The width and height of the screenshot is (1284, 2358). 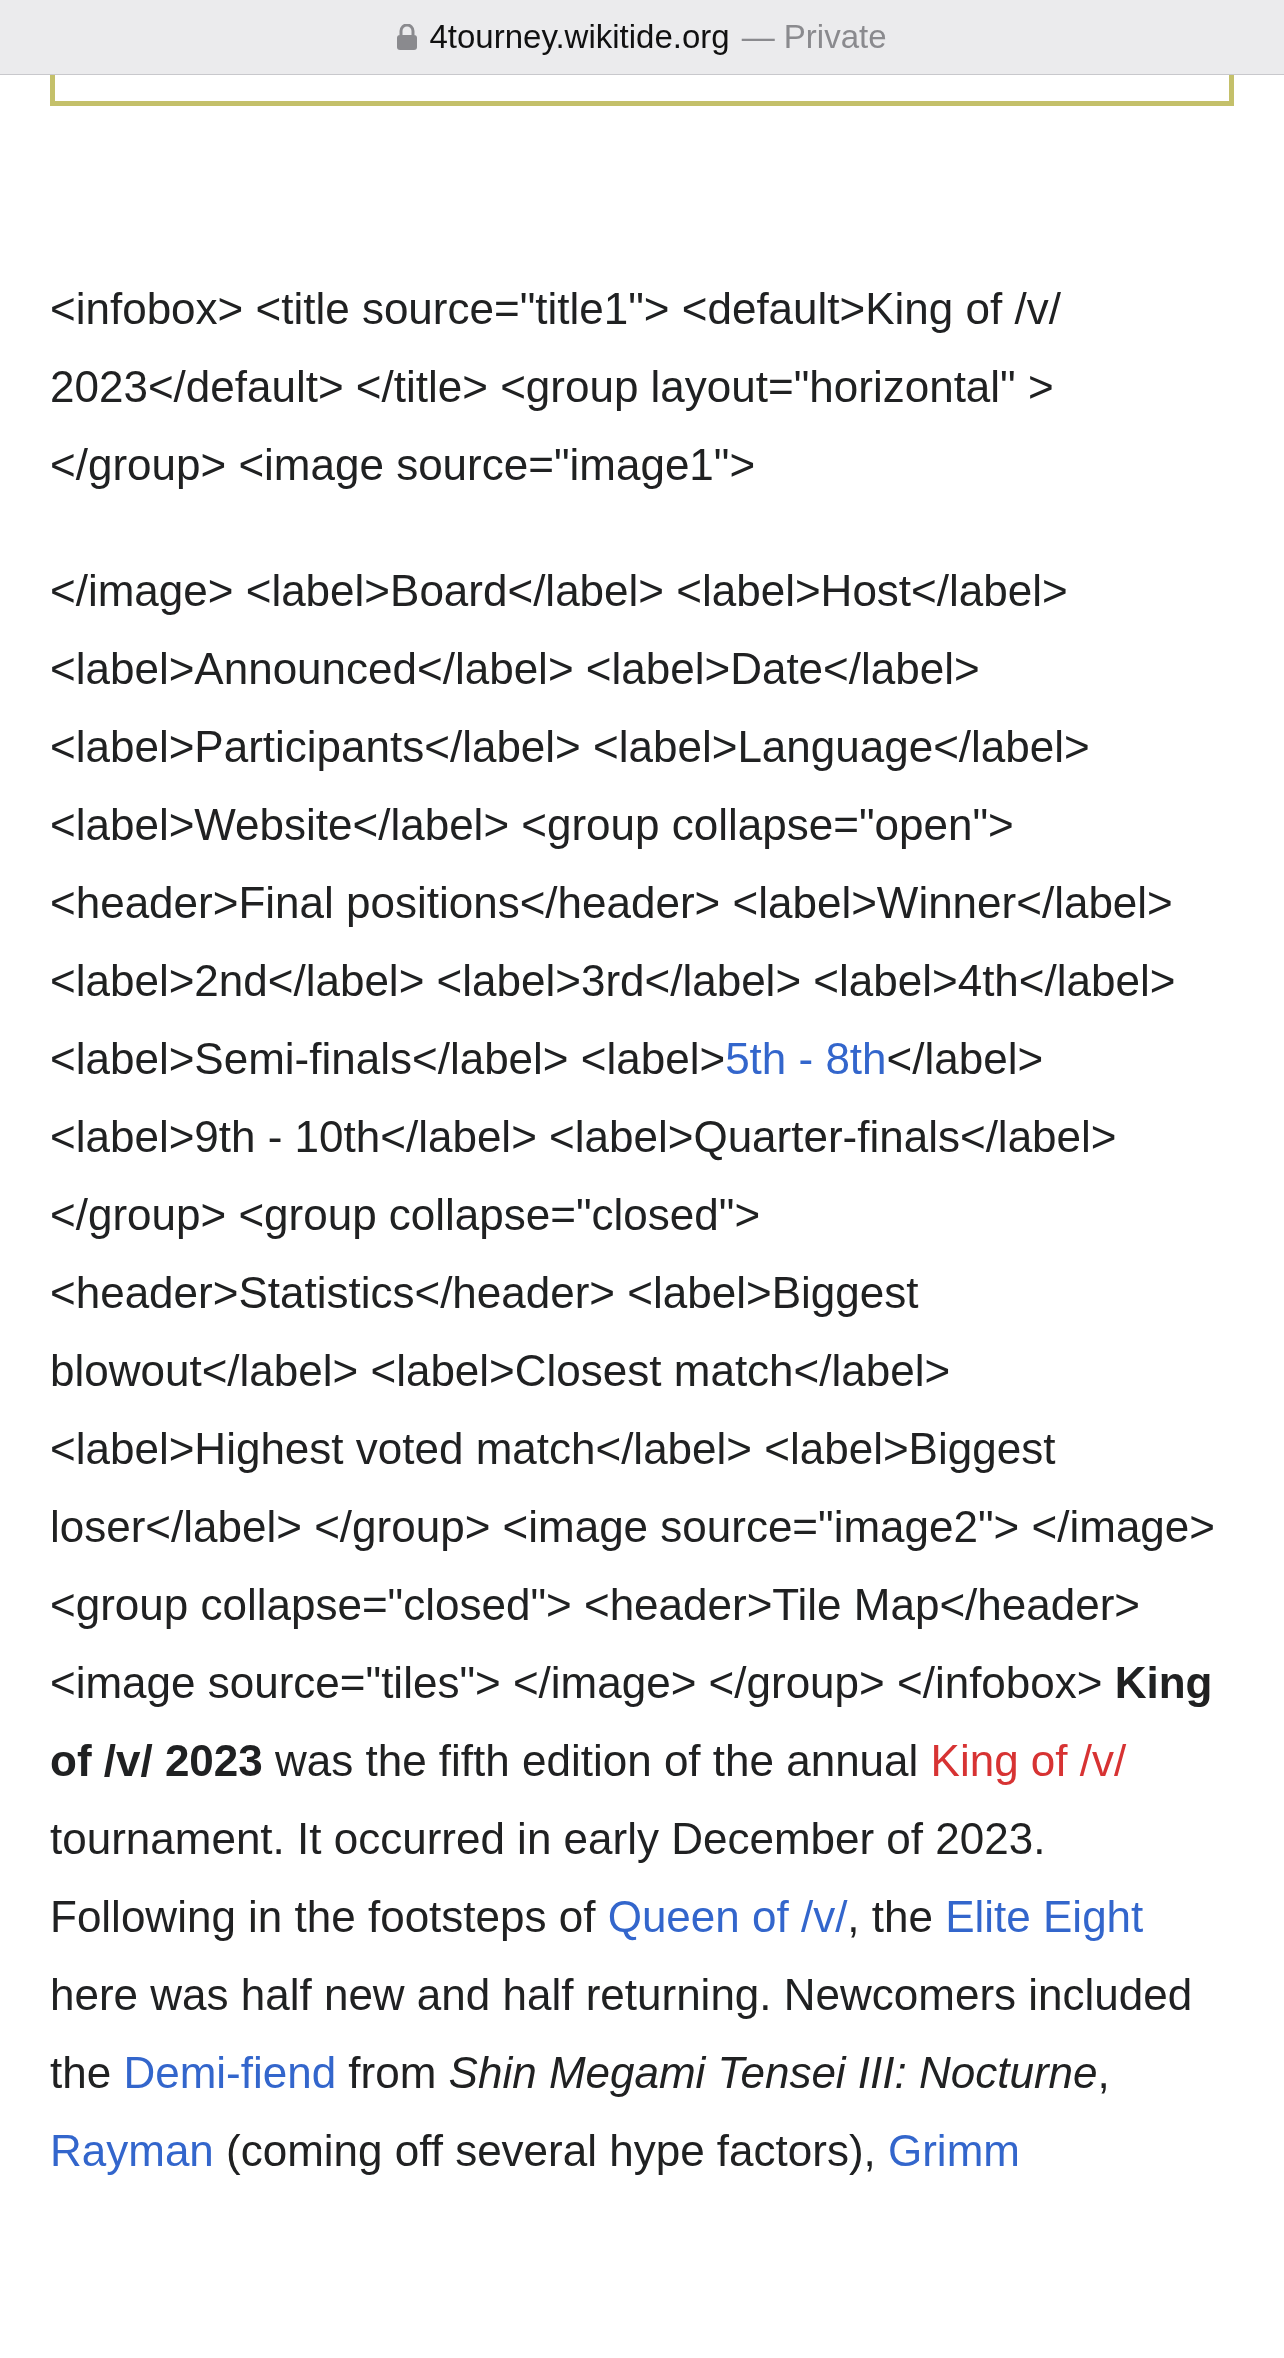 I want to click on link: Elite Eight, so click(x=1044, y=1916).